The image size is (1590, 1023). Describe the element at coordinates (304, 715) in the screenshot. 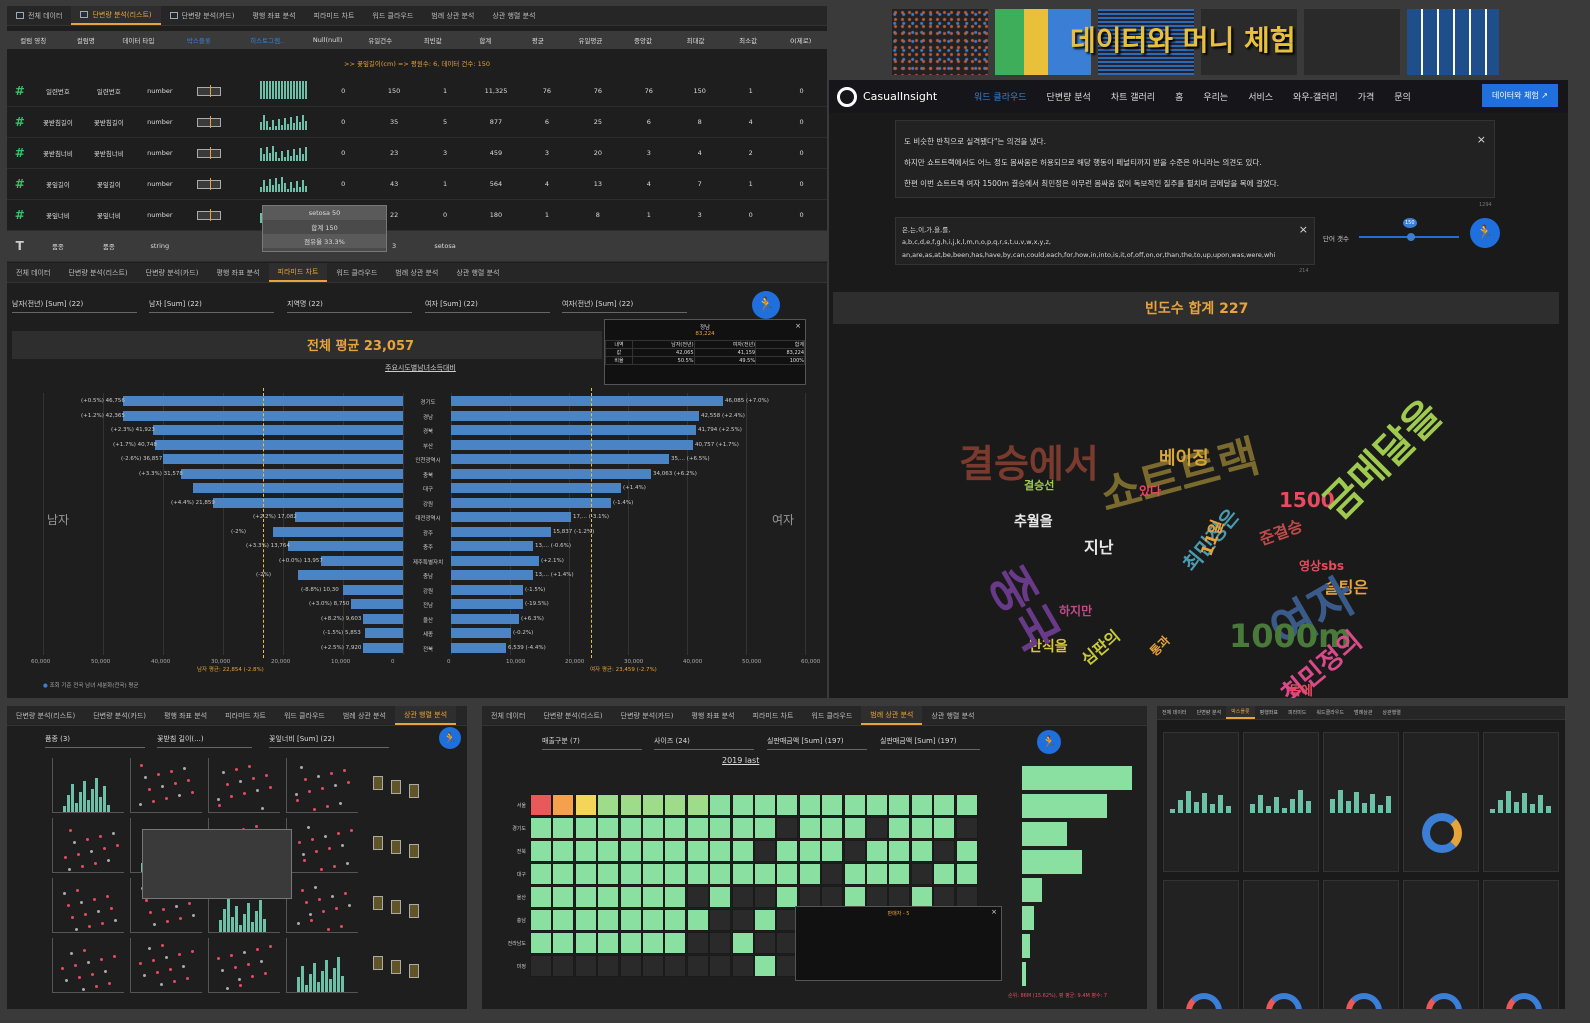

I see `tab-wordcloud: 워드 클라우드` at that location.